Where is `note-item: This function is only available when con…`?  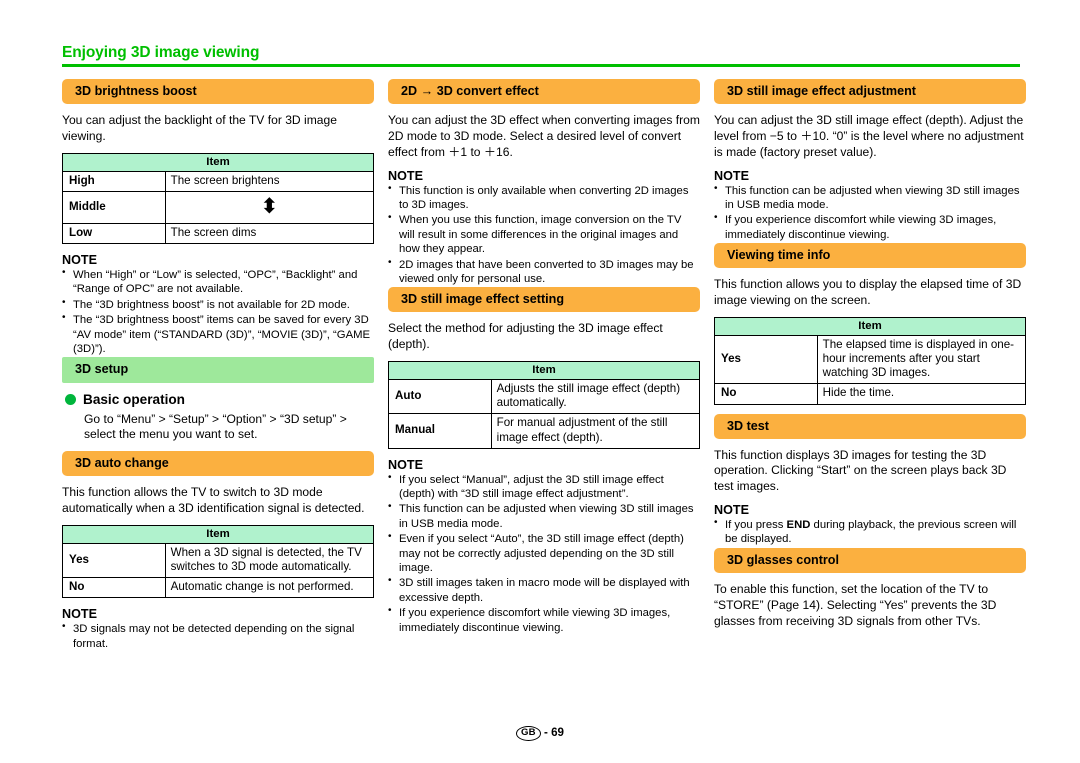 note-item: This function is only available when con… is located at coordinates (544, 198).